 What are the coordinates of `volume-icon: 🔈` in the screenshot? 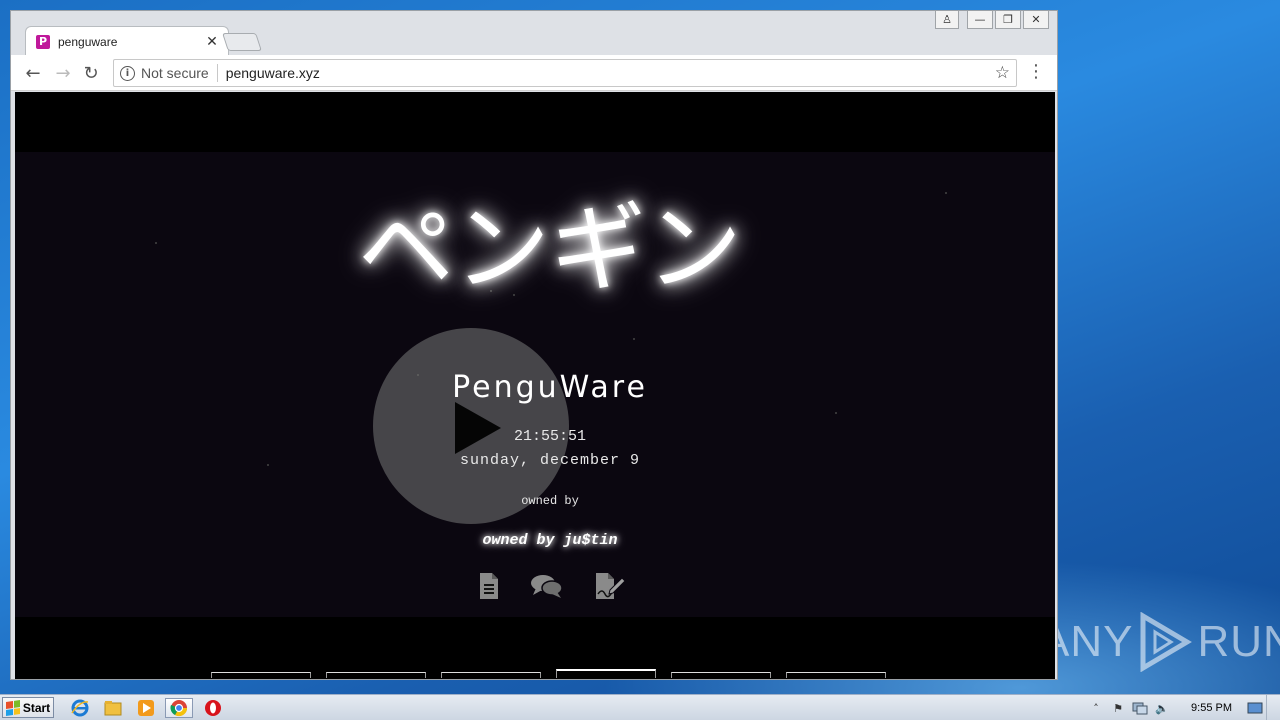 It's located at (1162, 708).